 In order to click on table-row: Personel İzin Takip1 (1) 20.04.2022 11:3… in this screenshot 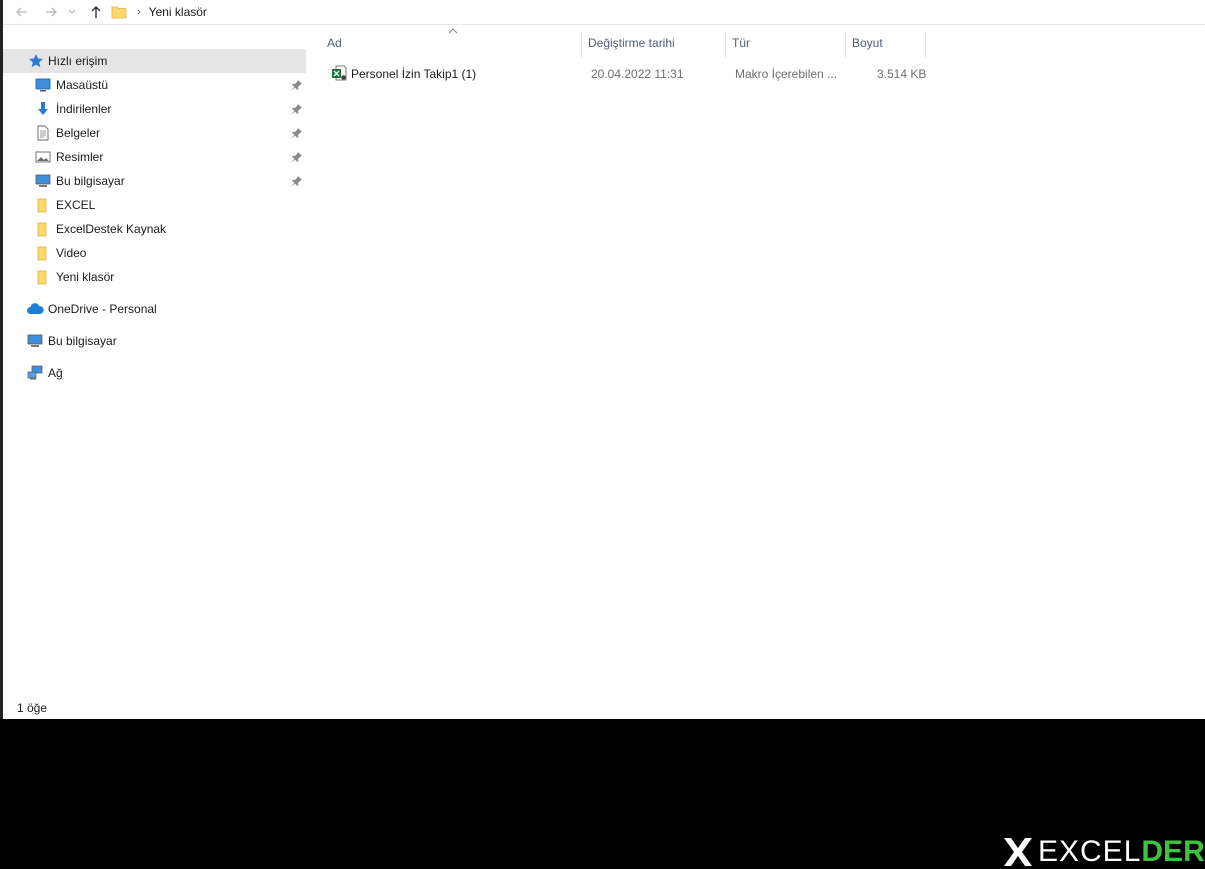, I will do `click(627, 73)`.